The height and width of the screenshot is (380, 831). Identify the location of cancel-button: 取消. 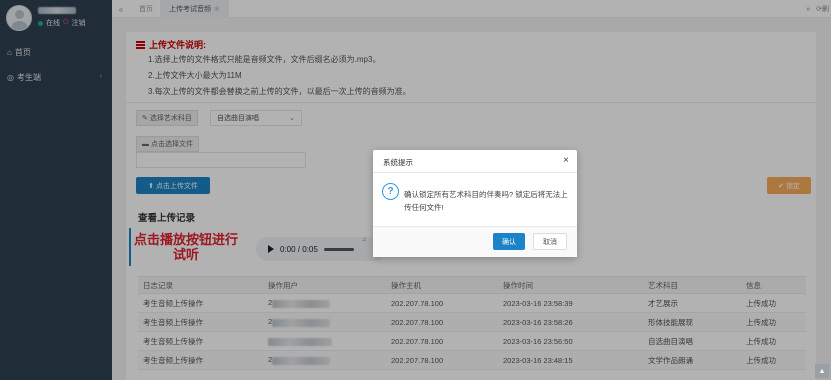
(550, 241).